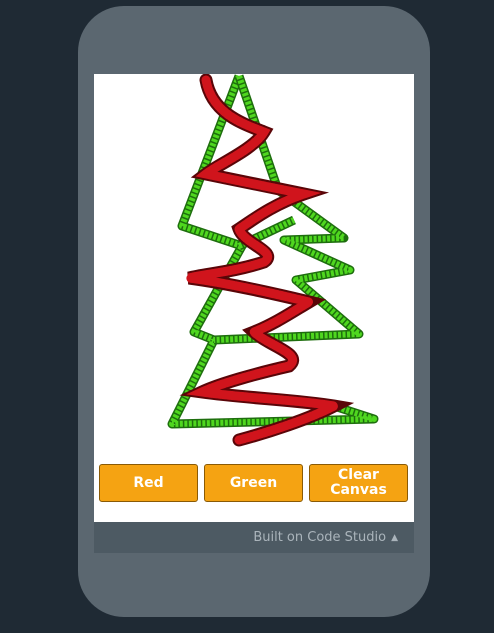 This screenshot has height=633, width=494. I want to click on code-studio-footer: Built on Code Studio ▲, so click(254, 537).